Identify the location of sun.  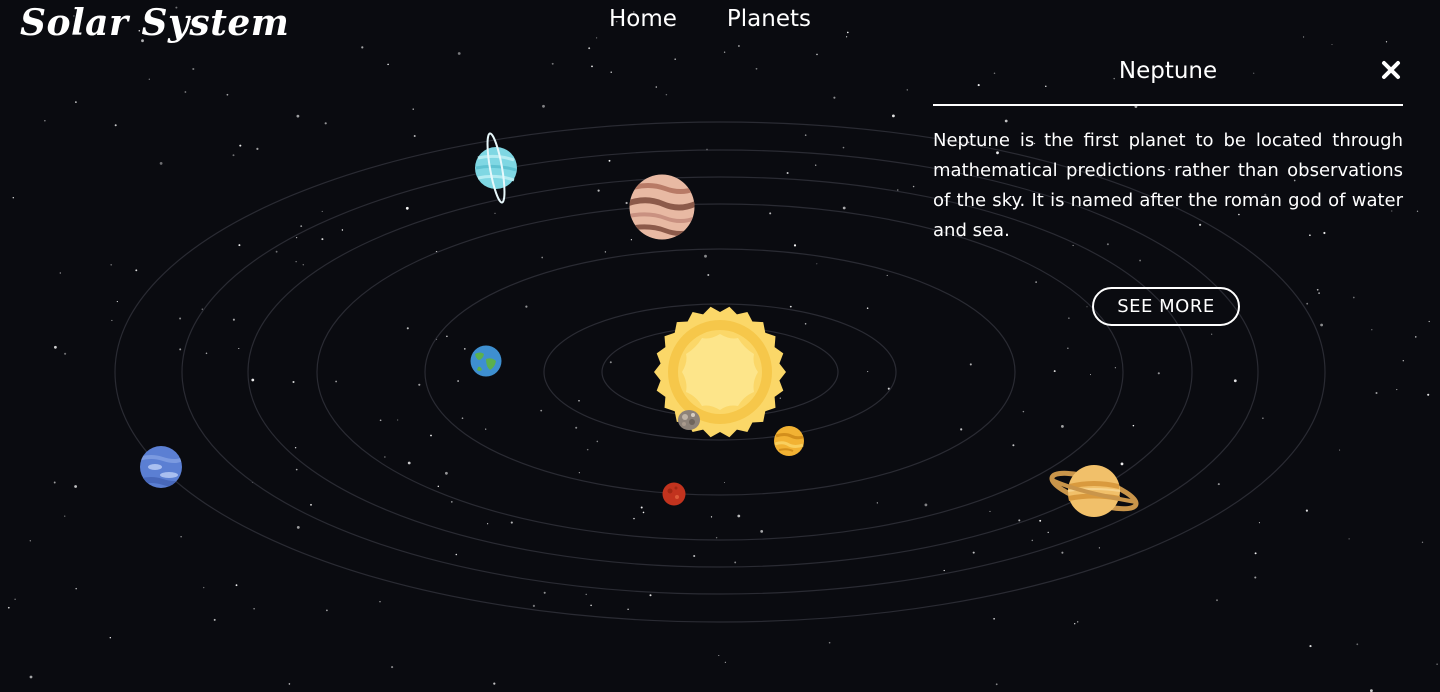
(720, 372).